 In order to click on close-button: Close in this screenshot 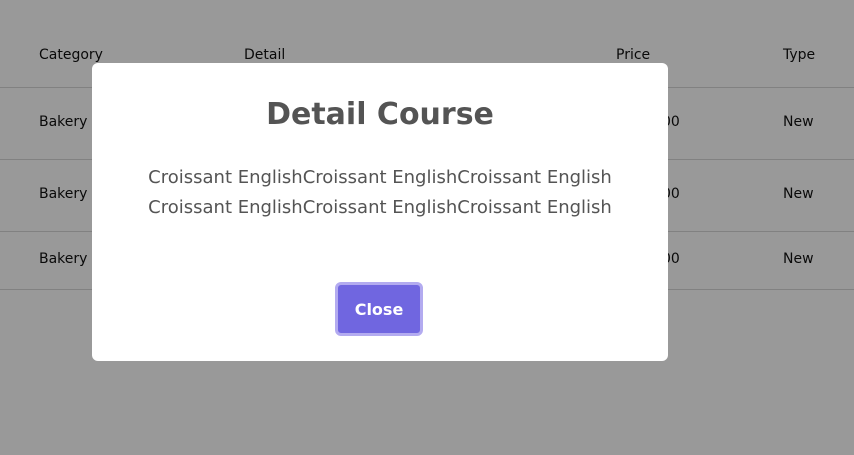, I will do `click(379, 309)`.